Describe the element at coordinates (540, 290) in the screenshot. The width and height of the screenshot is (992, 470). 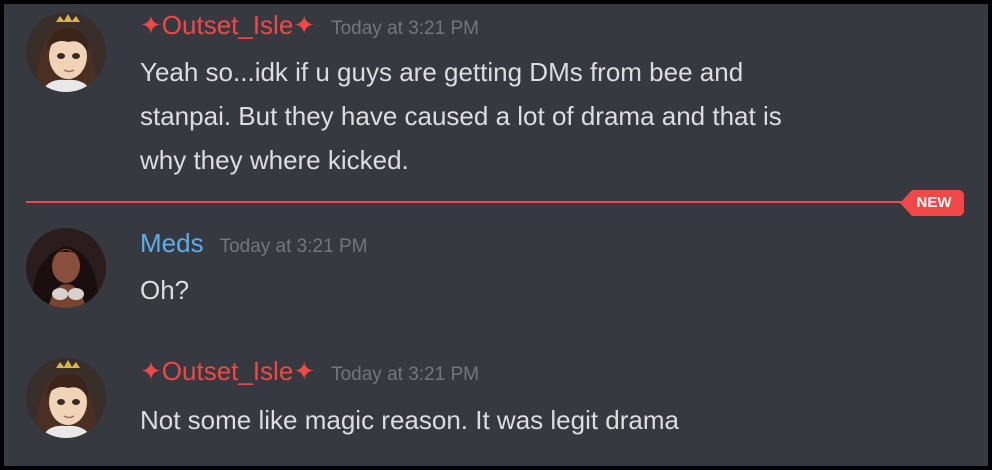
I see `message-content: Oh?` at that location.